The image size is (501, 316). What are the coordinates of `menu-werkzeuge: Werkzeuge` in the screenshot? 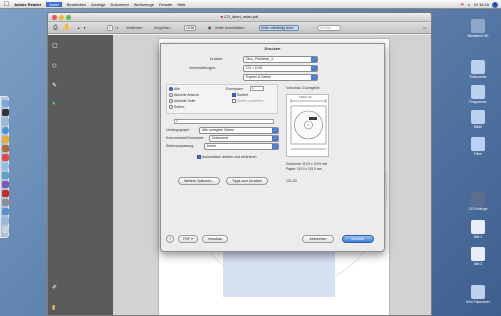 It's located at (144, 4).